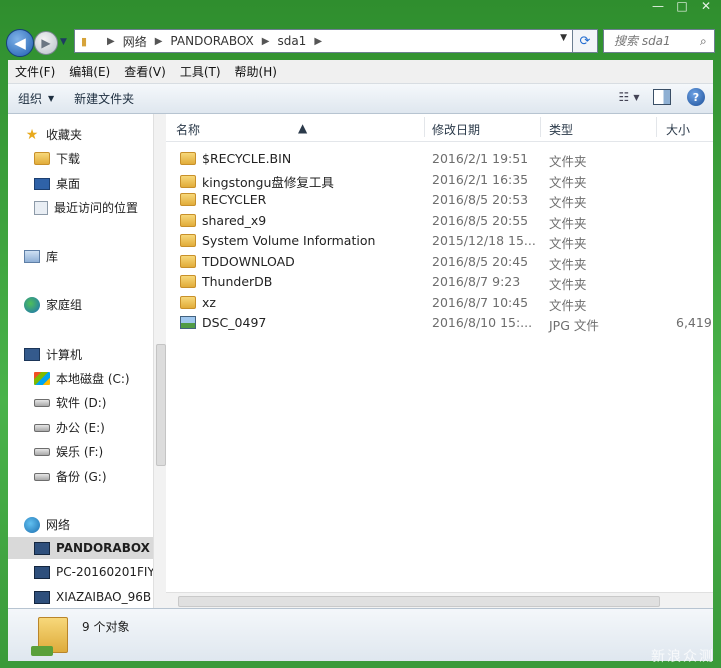  I want to click on menu-tools: 工具(T), so click(200, 71).